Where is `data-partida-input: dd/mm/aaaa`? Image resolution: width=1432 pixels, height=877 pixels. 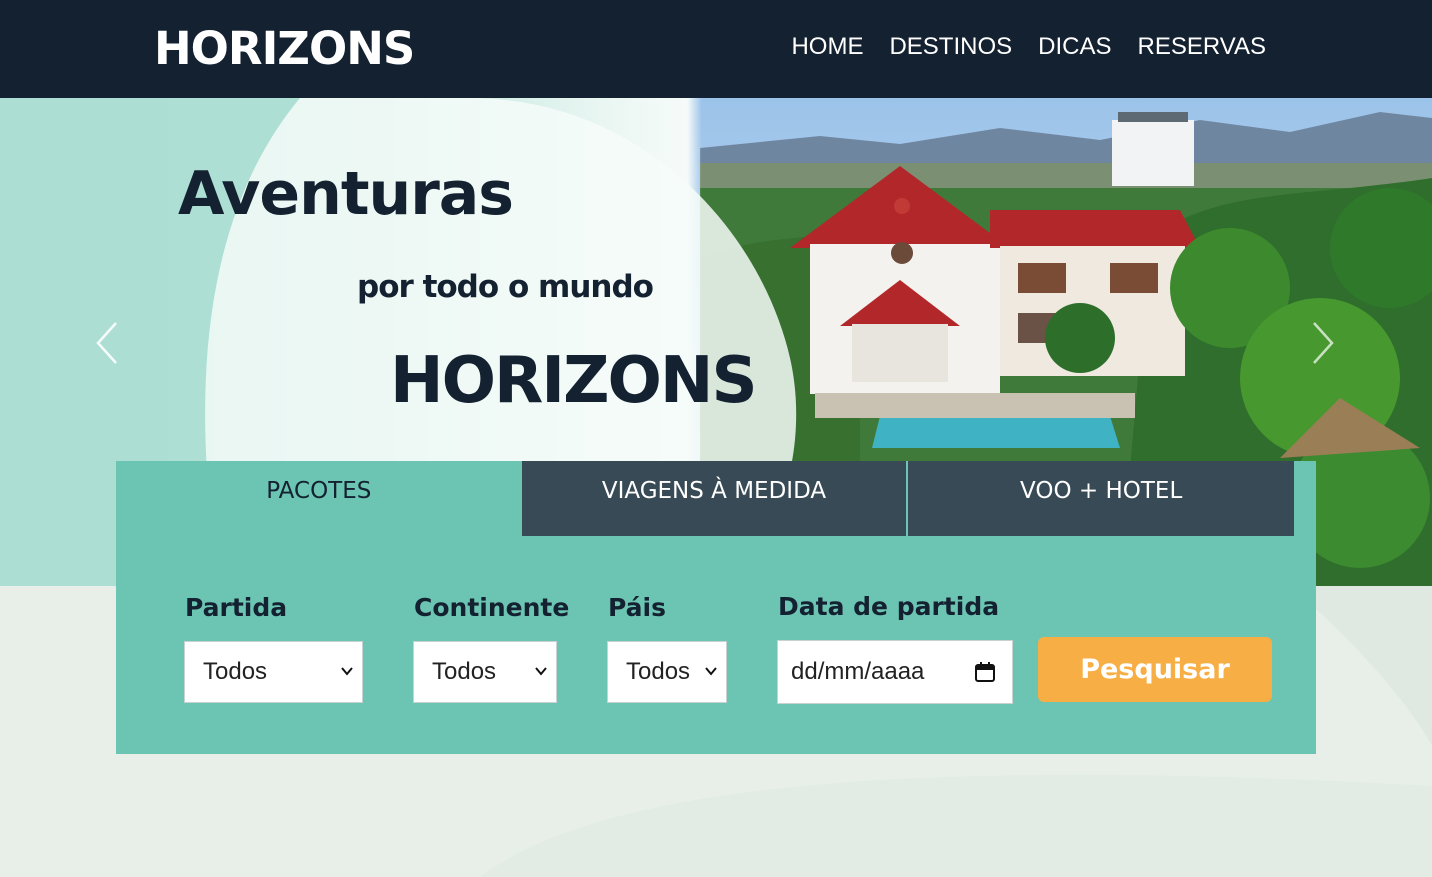
data-partida-input: dd/mm/aaaa is located at coordinates (895, 672).